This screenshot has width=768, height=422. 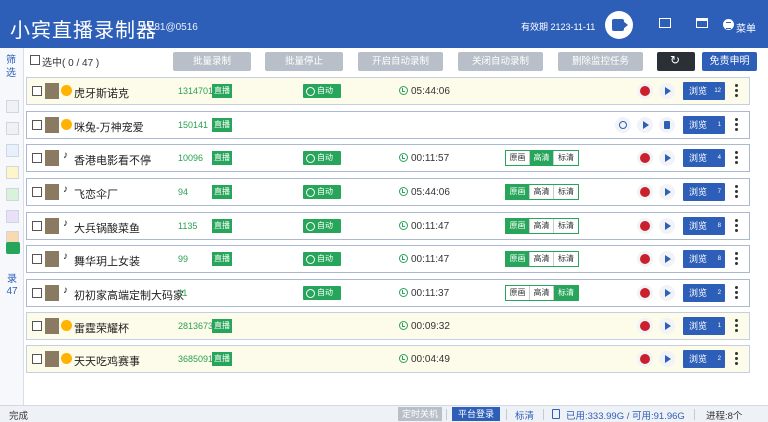 What do you see at coordinates (476, 414) in the screenshot?
I see `platform-login-button: 平台登录` at bounding box center [476, 414].